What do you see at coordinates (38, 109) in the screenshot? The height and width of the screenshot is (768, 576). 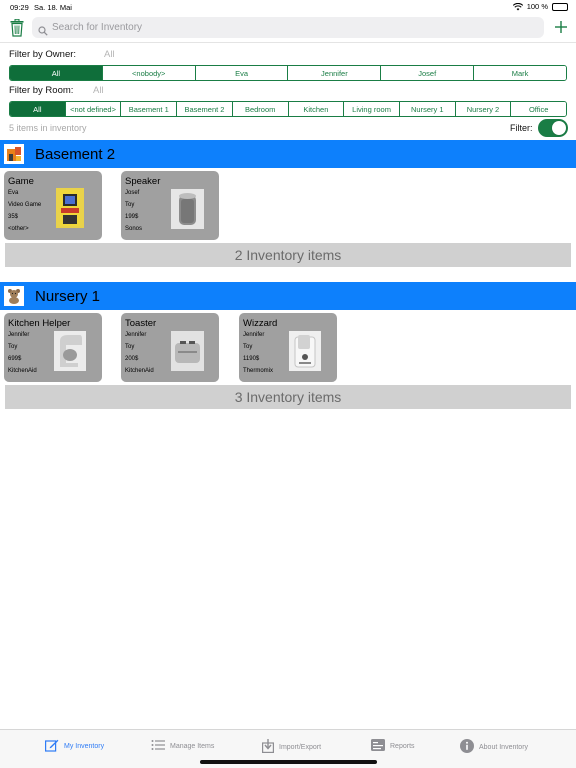 I see `room-segment: All` at bounding box center [38, 109].